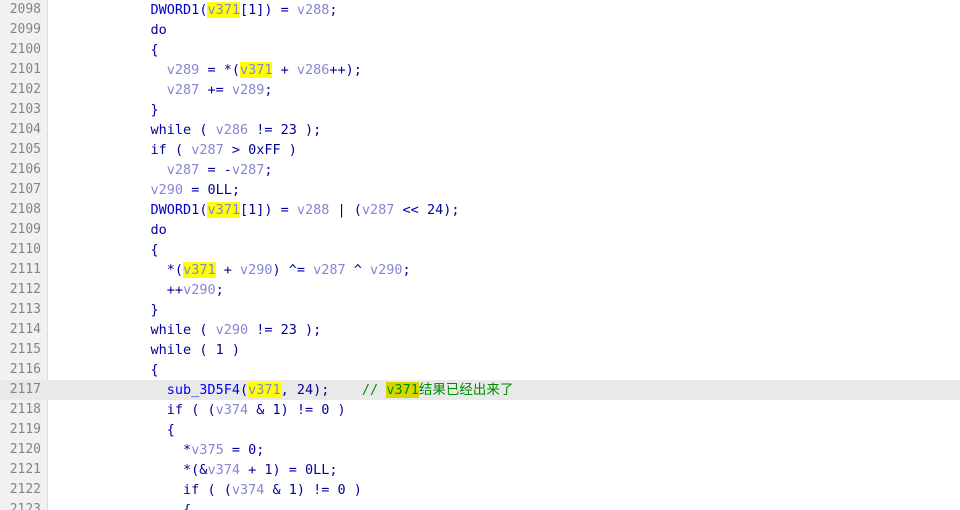 The width and height of the screenshot is (960, 510). I want to click on code-token: [1]) =, so click(268, 210).